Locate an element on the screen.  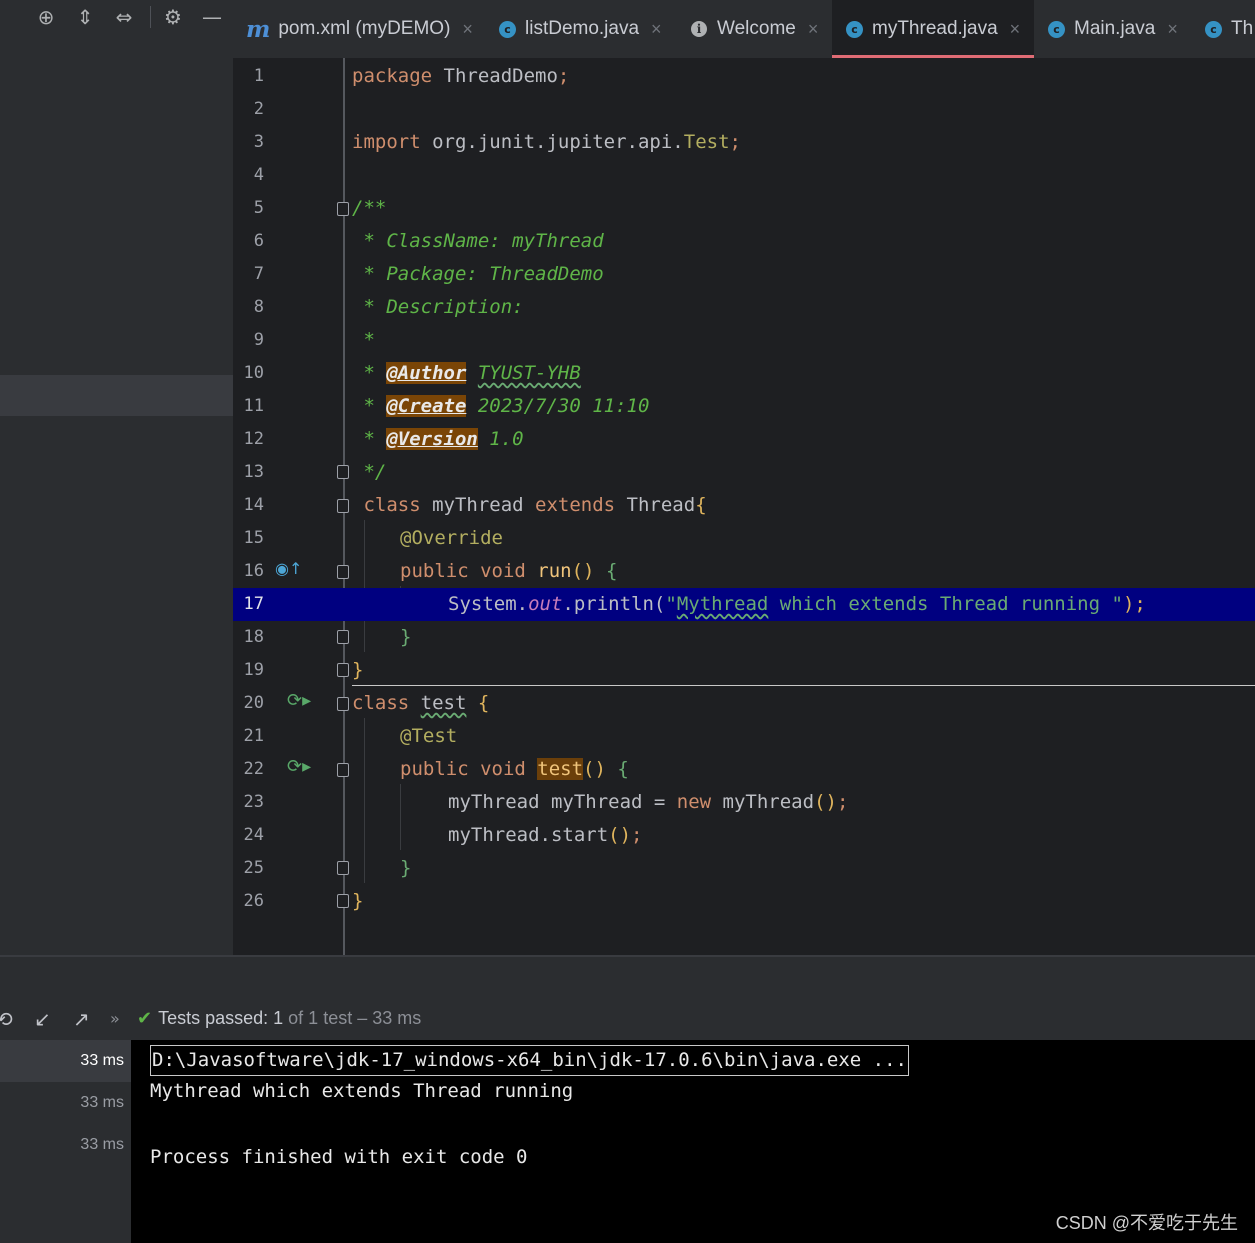
line-number: 17 is located at coordinates (253, 604).